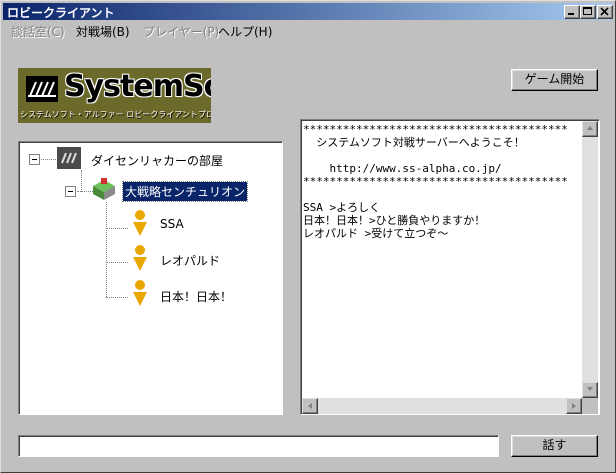  I want to click on collapse-room-toggle, so click(34, 159).